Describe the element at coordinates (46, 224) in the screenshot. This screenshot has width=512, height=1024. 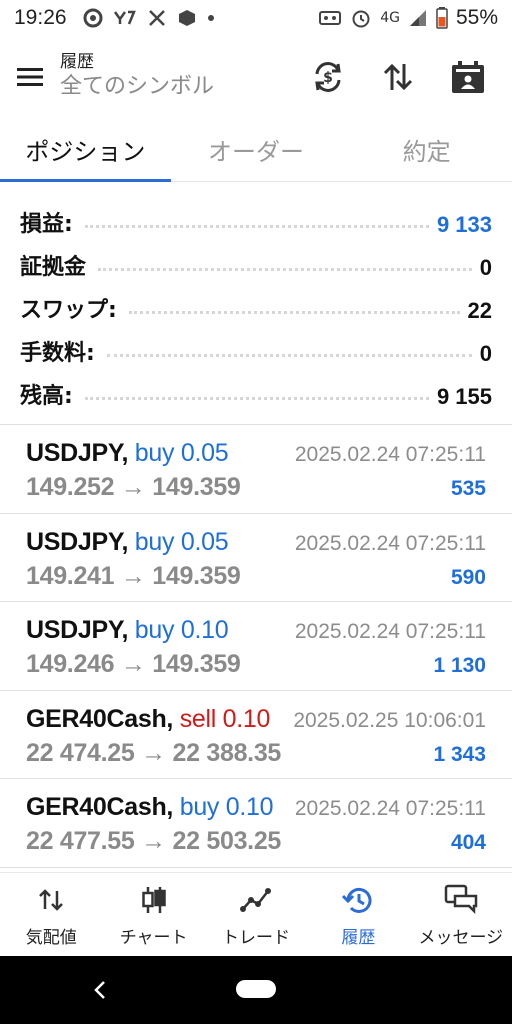
I see `summary-label: 損益:` at that location.